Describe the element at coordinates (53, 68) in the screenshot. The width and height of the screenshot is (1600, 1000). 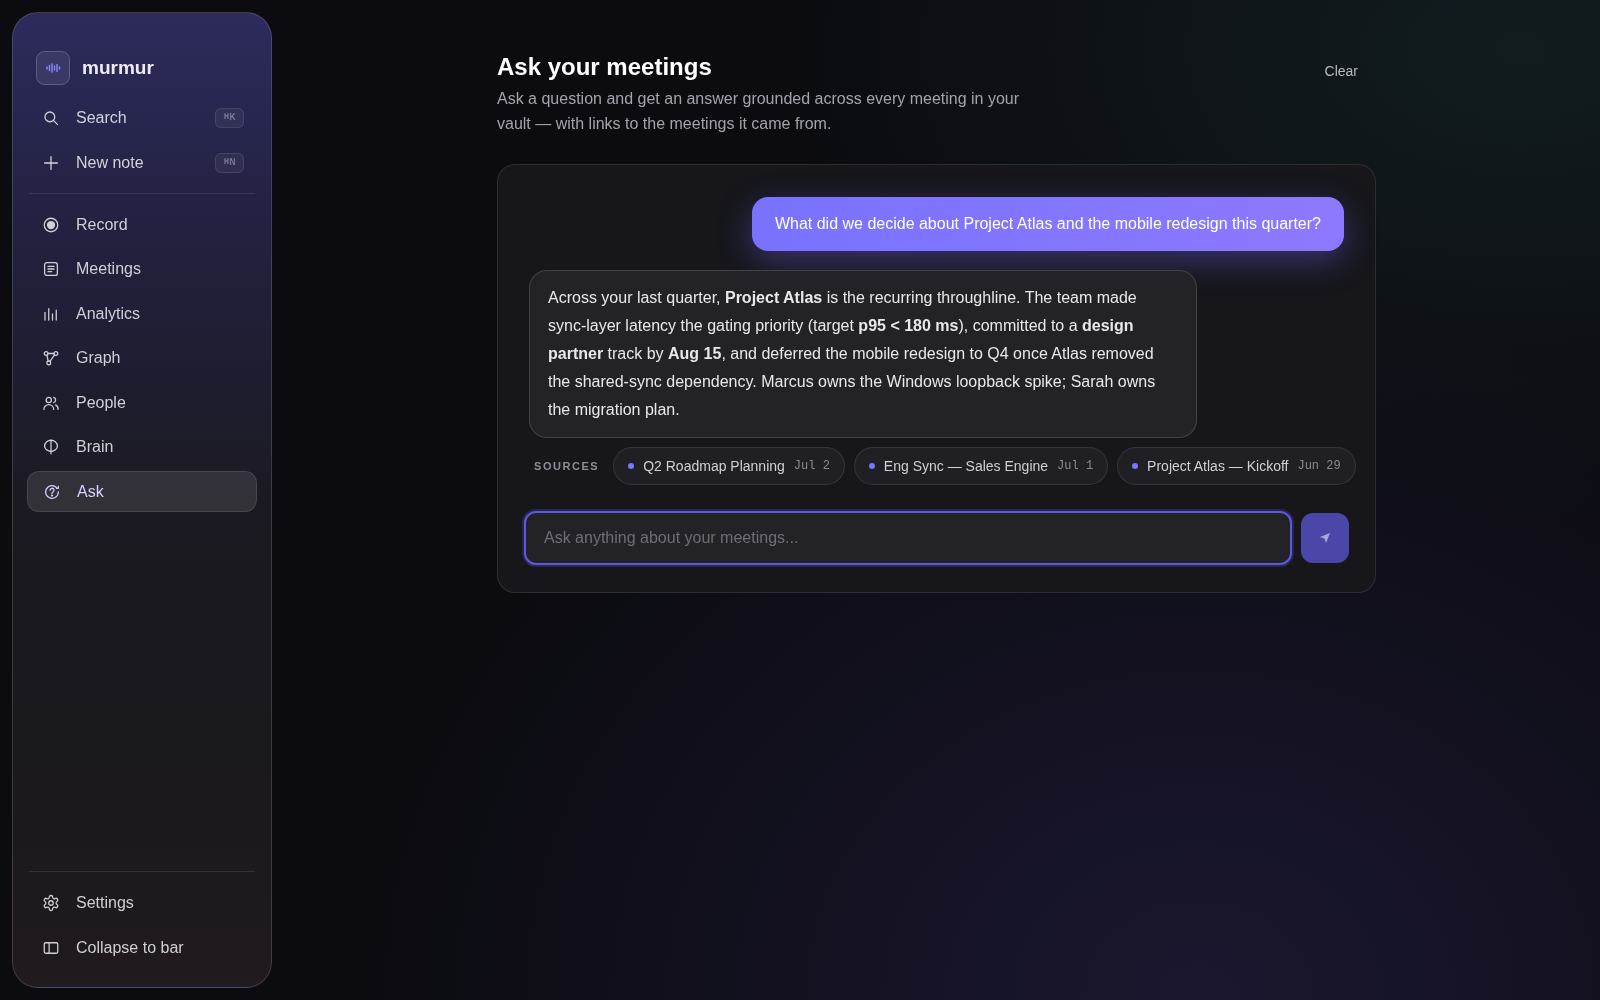
I see `waveform-logo-icon` at that location.